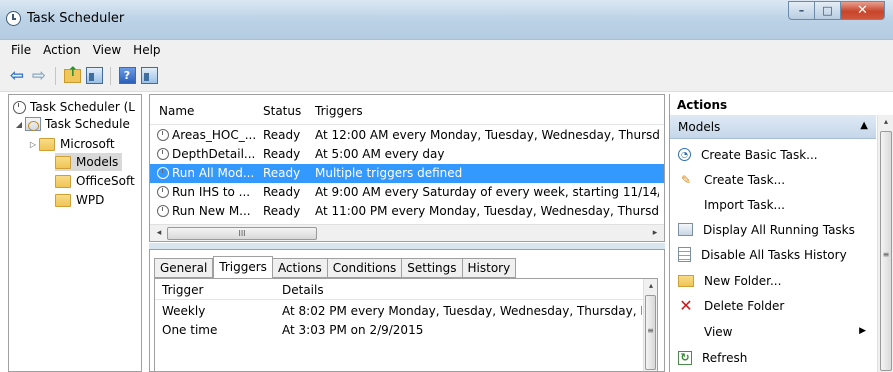 The image size is (893, 372). What do you see at coordinates (432, 268) in the screenshot?
I see `tab-settings: Settings` at bounding box center [432, 268].